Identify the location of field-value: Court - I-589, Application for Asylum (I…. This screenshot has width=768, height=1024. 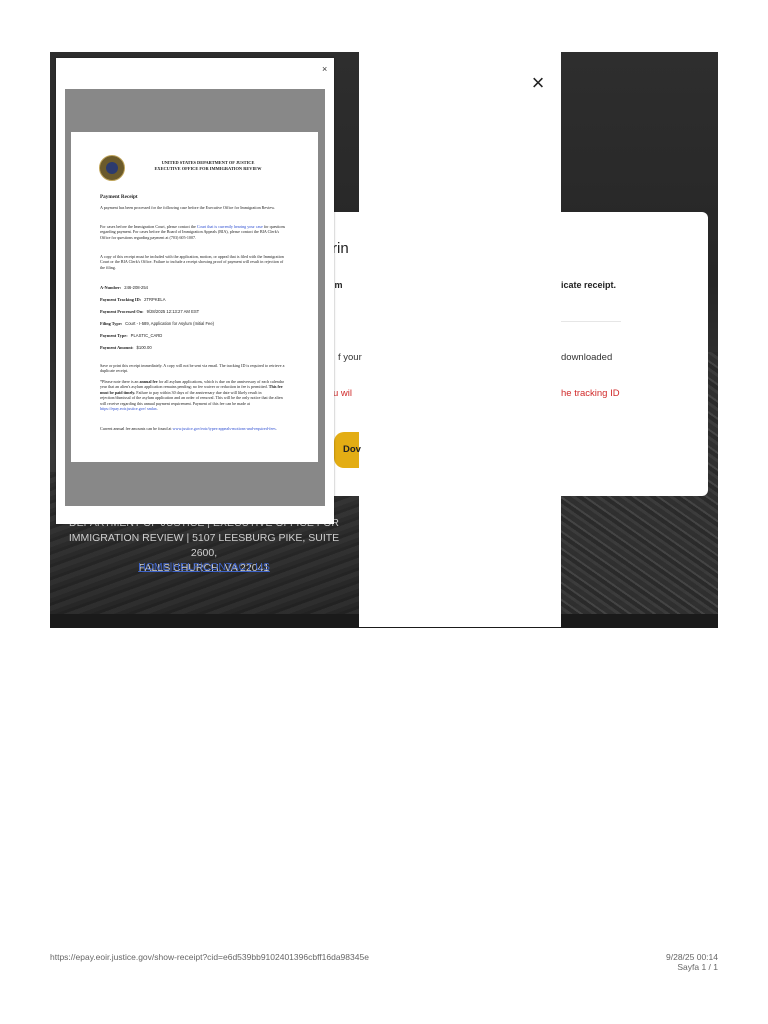
(170, 323).